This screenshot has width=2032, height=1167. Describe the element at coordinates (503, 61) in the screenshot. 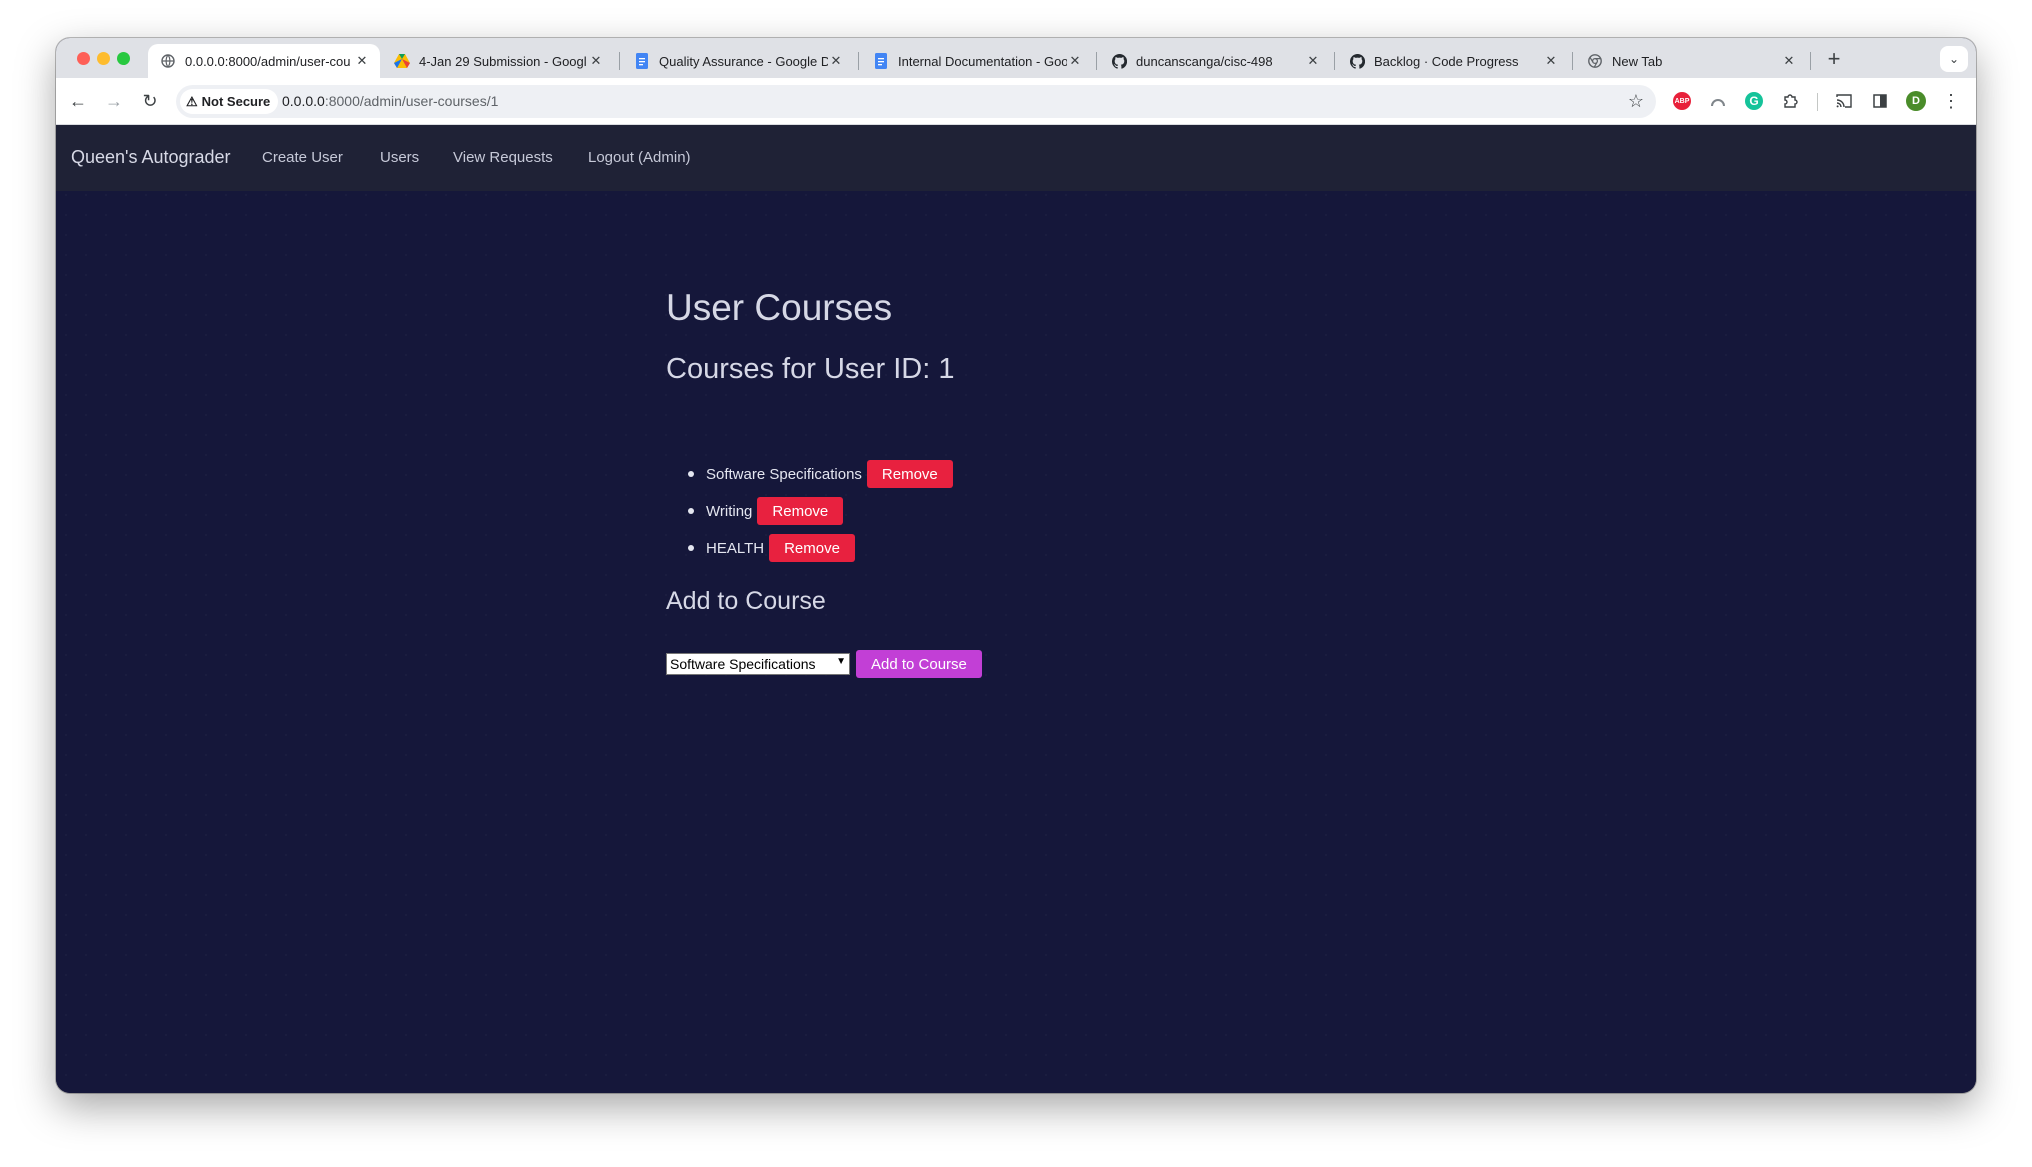

I see `tab-title: 4-Jan 29 Submission - Googl` at that location.